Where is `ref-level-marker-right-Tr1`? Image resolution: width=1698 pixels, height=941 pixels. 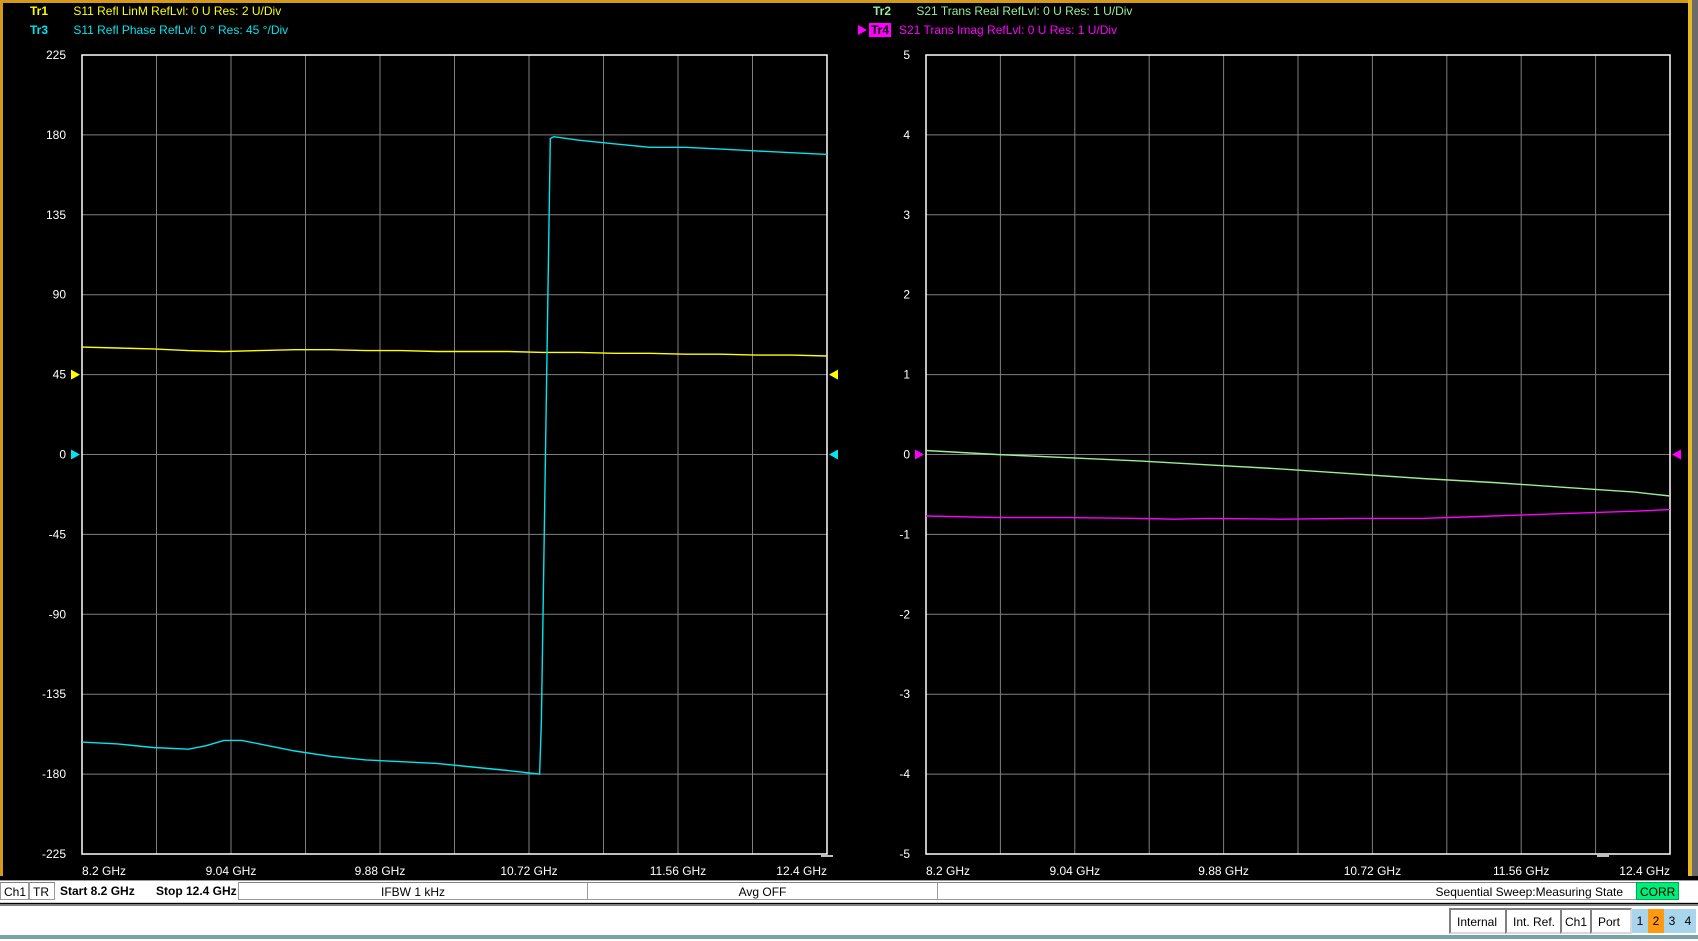
ref-level-marker-right-Tr1 is located at coordinates (833, 374).